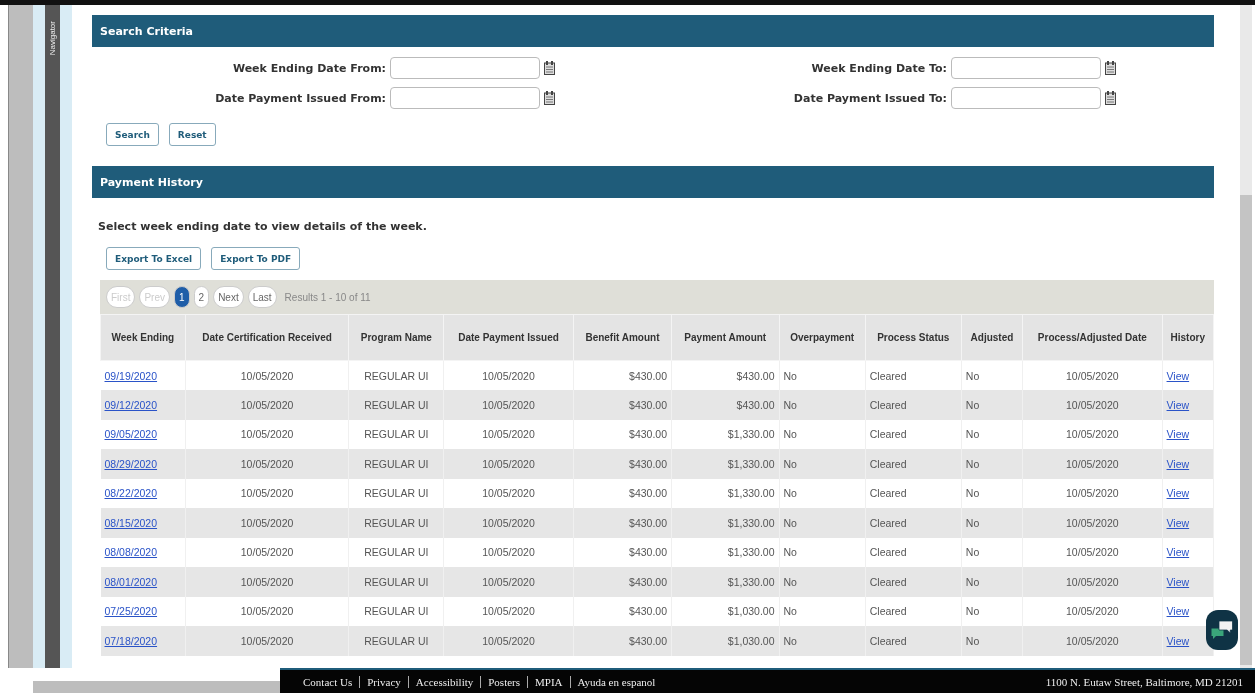 Image resolution: width=1255 pixels, height=693 pixels. What do you see at coordinates (508, 337) in the screenshot?
I see `column-header: Date Payment Issued` at bounding box center [508, 337].